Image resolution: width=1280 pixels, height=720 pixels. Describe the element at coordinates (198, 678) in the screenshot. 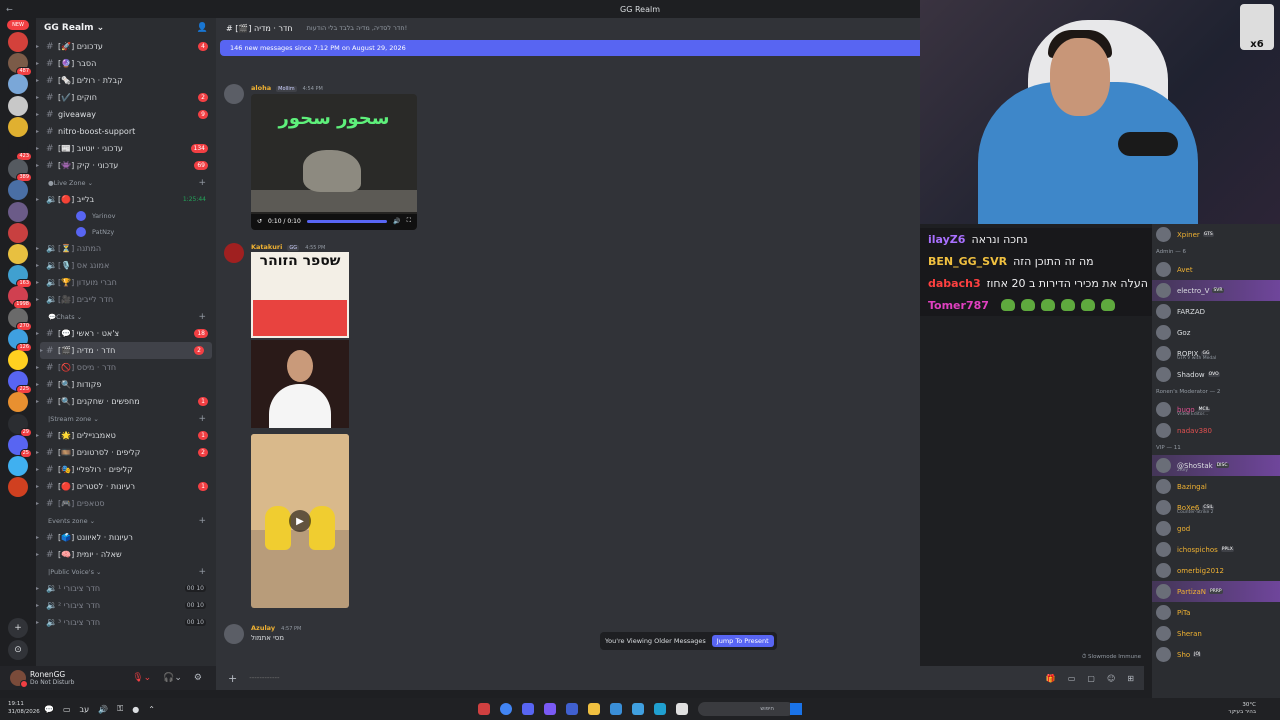

I see `gear-icon: ⚙` at that location.